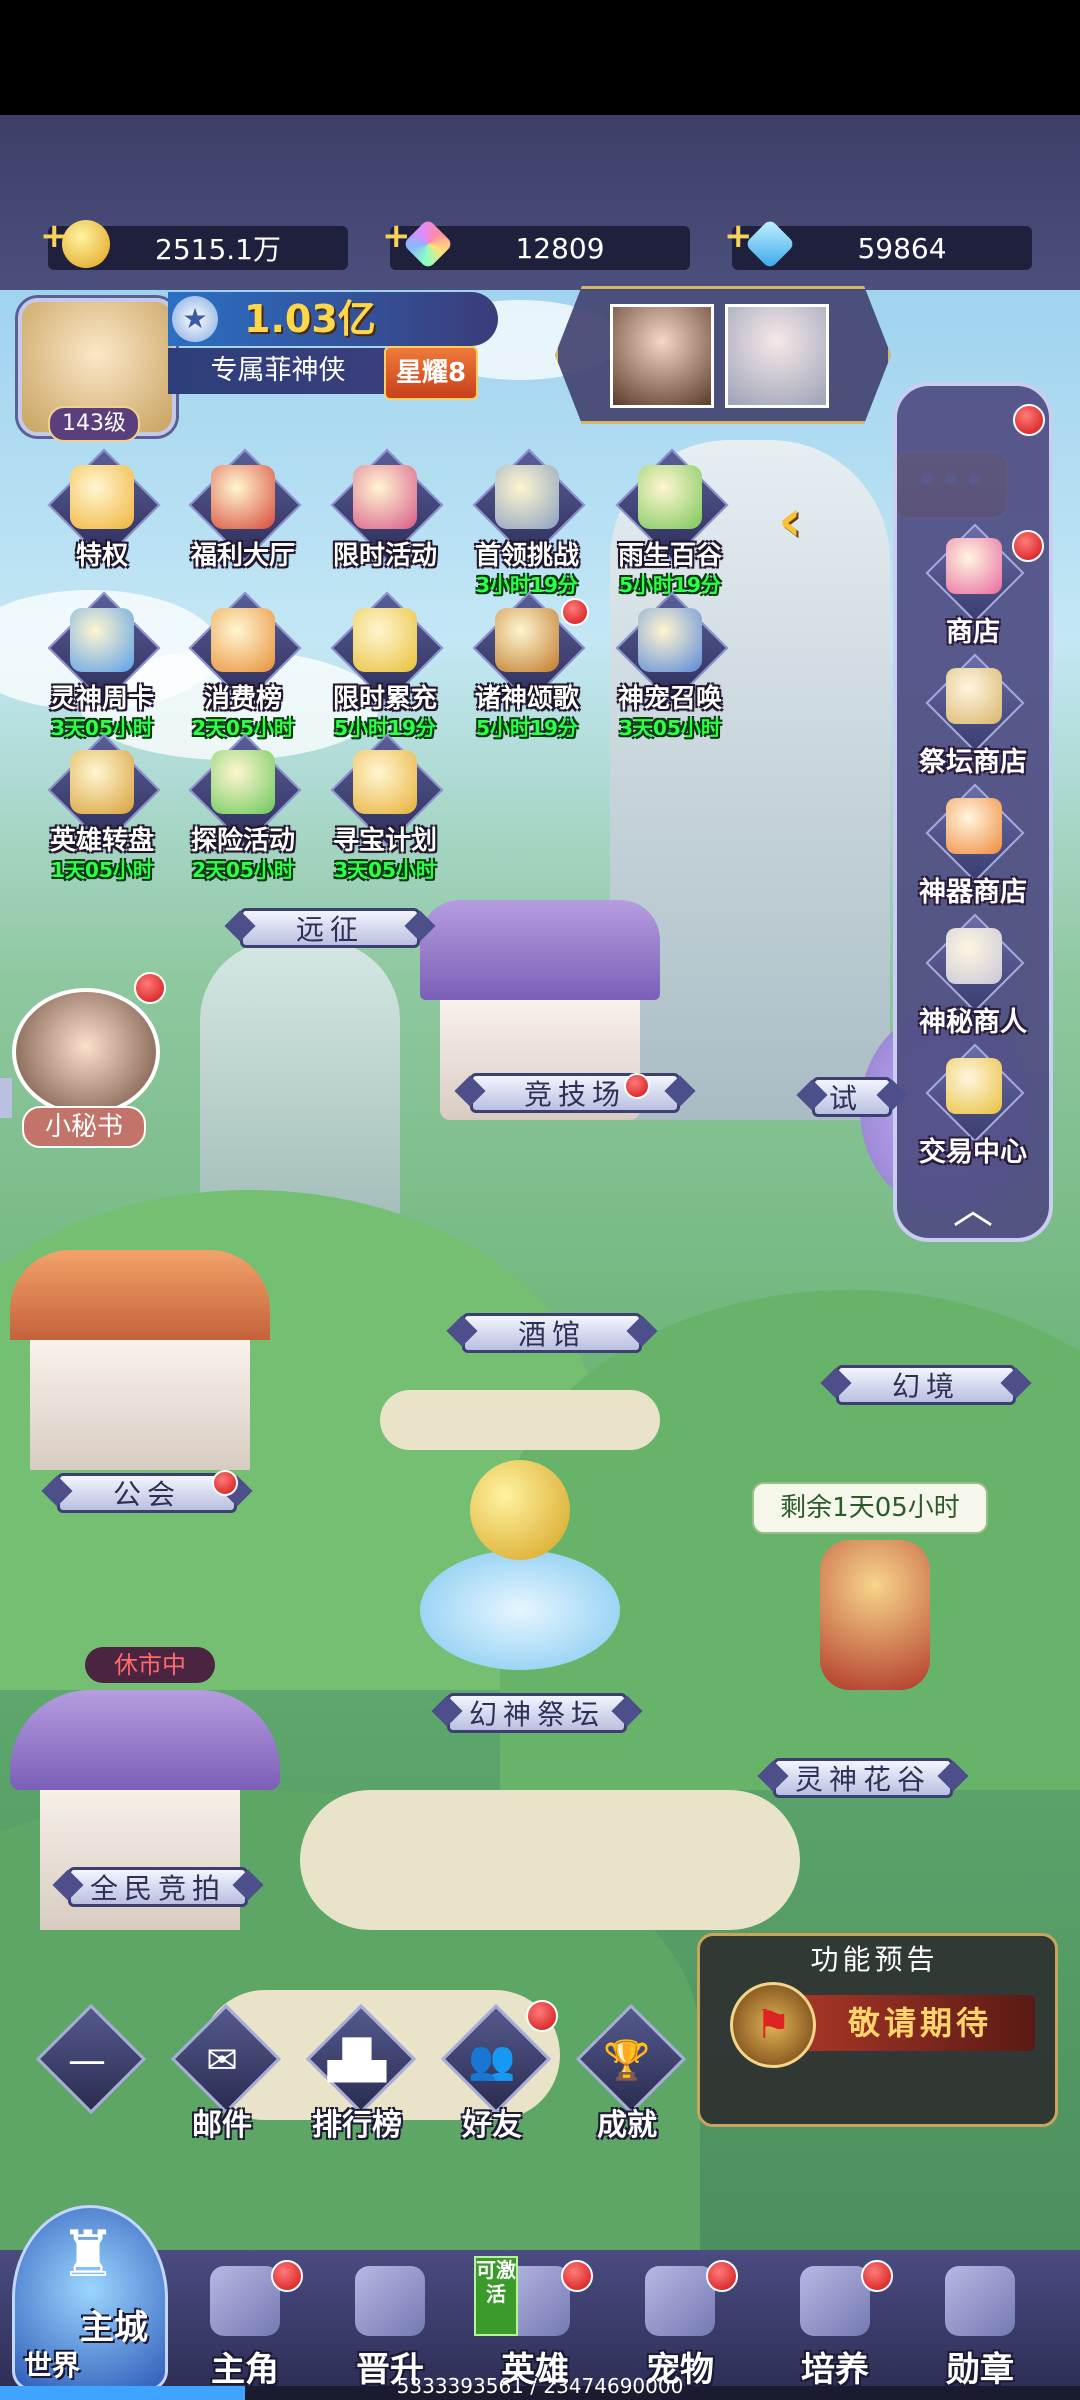  I want to click on resource-diamond: + 59864, so click(878, 243).